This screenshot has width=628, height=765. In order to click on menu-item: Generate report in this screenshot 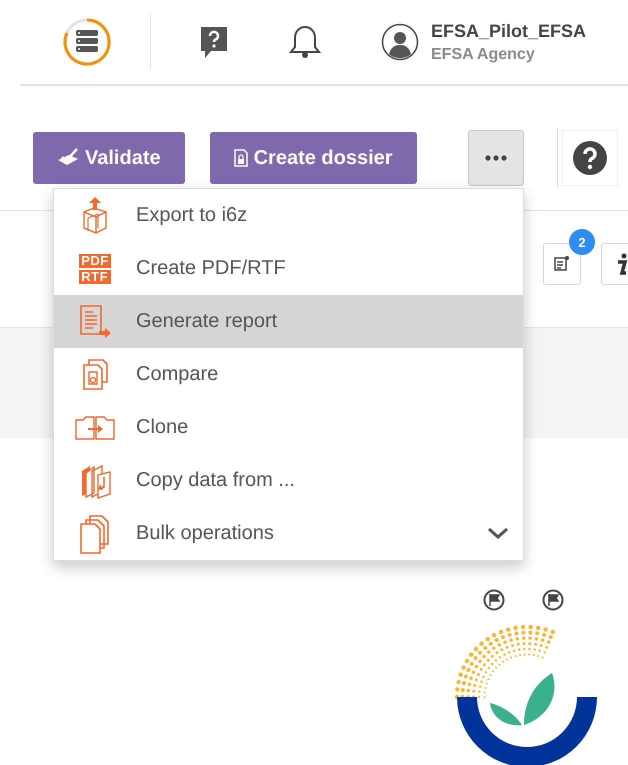, I will do `click(288, 321)`.